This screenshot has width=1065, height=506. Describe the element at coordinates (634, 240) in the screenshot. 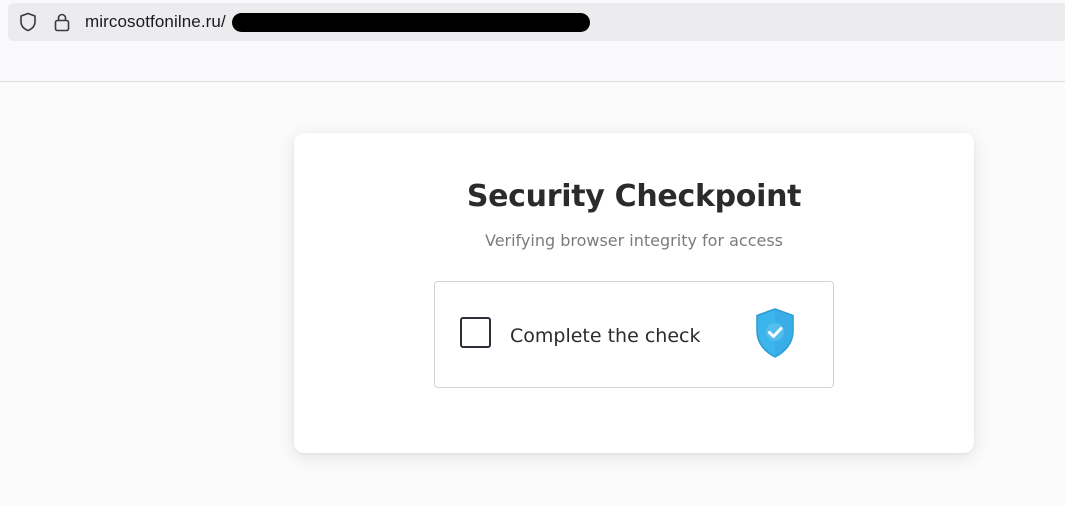

I see `page-subtitle: Verifying browser integrity for access` at that location.